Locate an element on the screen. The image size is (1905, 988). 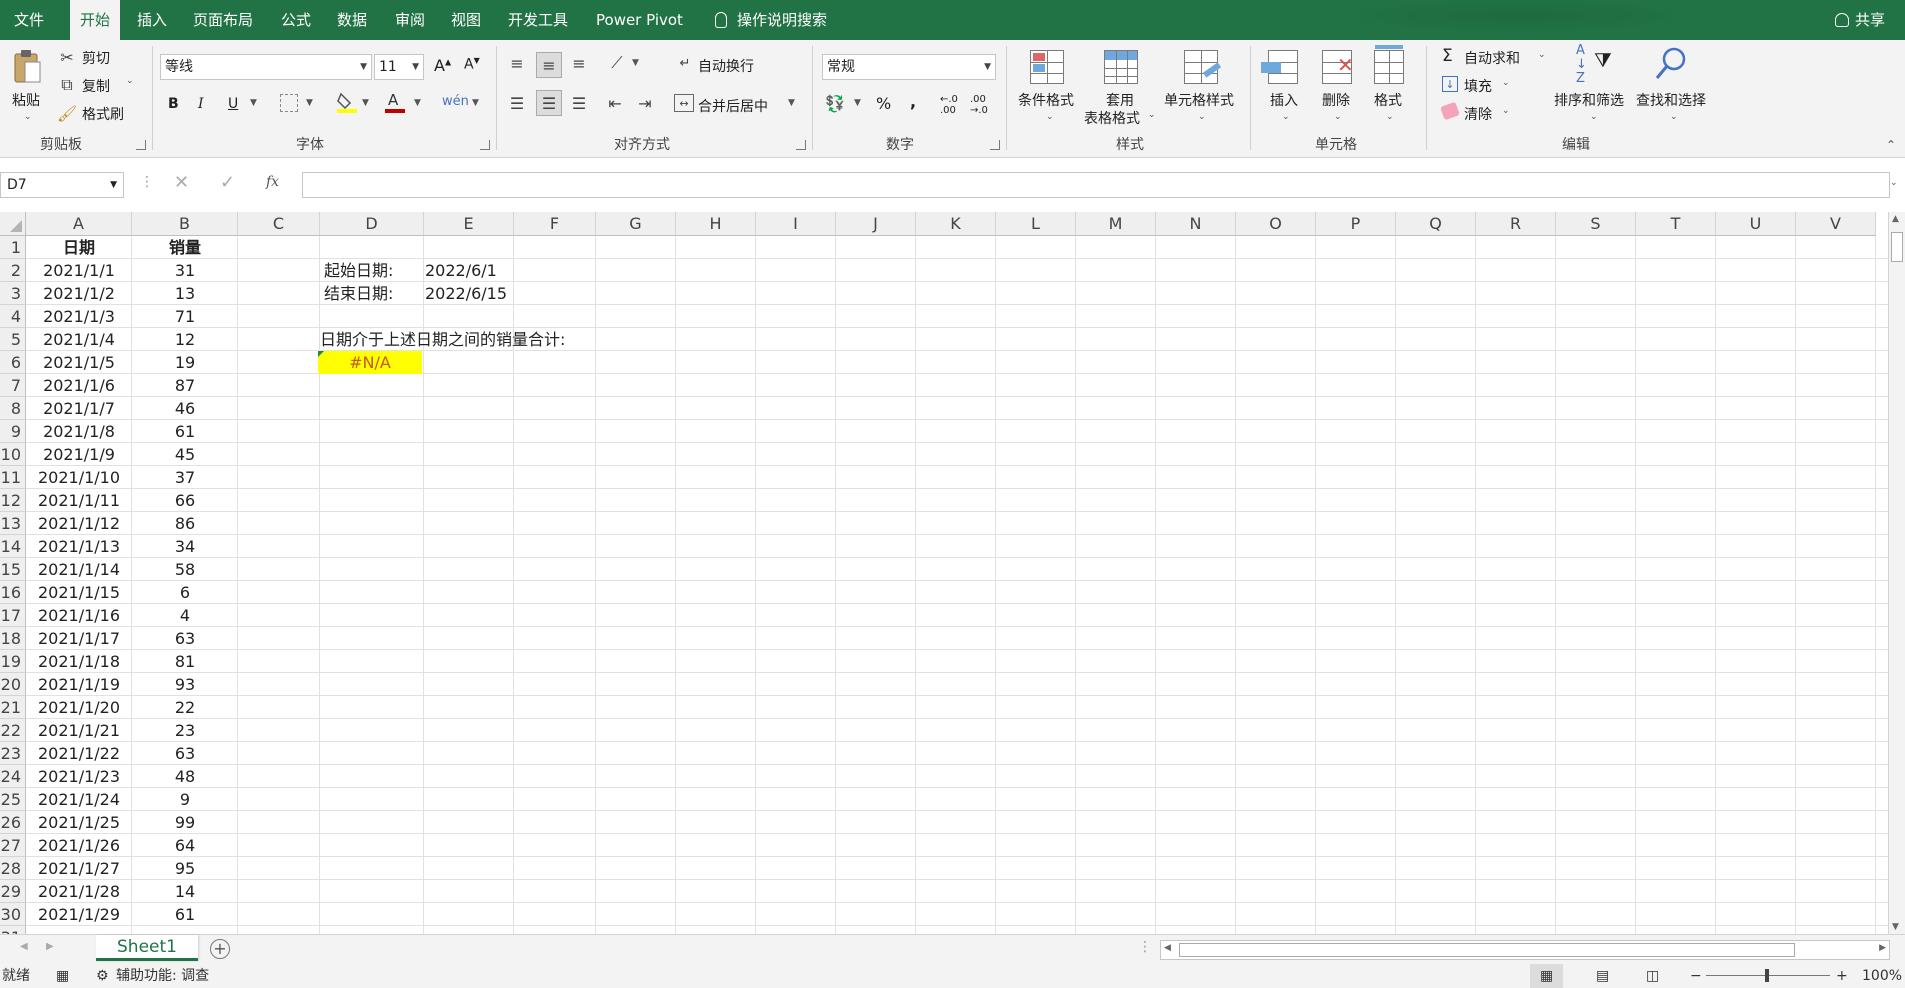
format-as-table-dropdown-icon: ⌄ is located at coordinates (1152, 115).